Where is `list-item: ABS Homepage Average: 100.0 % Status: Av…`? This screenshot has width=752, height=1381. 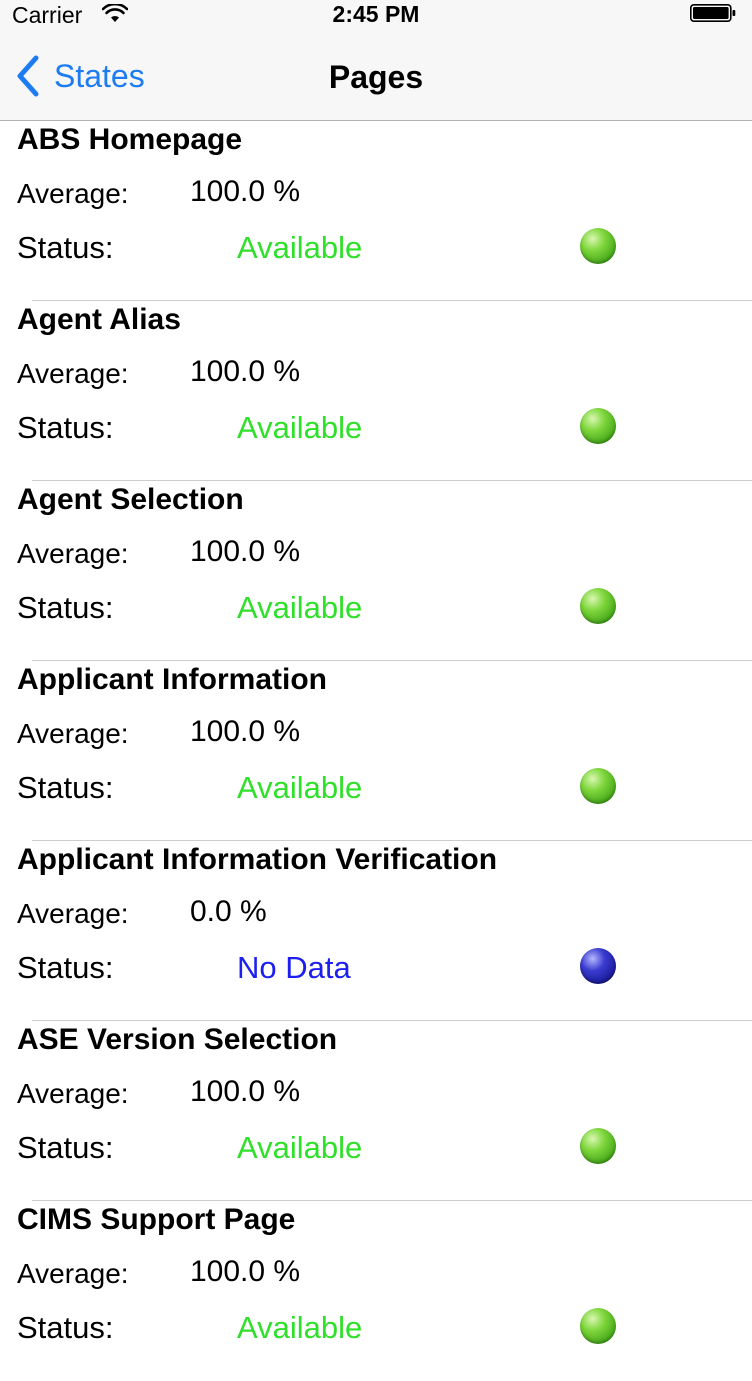 list-item: ABS Homepage Average: 100.0 % Status: Av… is located at coordinates (376, 211).